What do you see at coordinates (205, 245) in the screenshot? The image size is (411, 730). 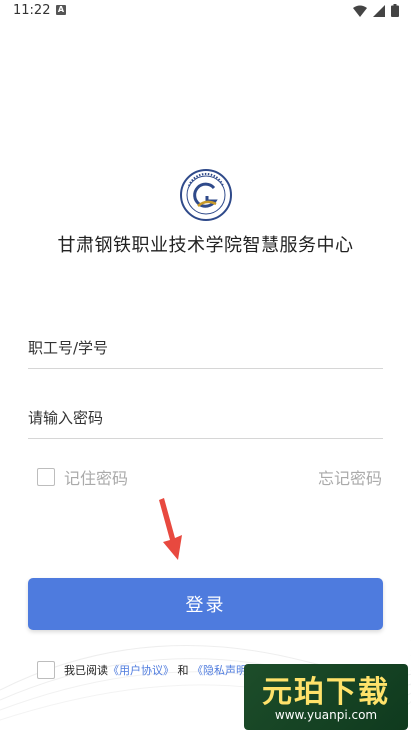 I see `school-title: 甘肃钢铁职业技术学院智慧服务中心` at bounding box center [205, 245].